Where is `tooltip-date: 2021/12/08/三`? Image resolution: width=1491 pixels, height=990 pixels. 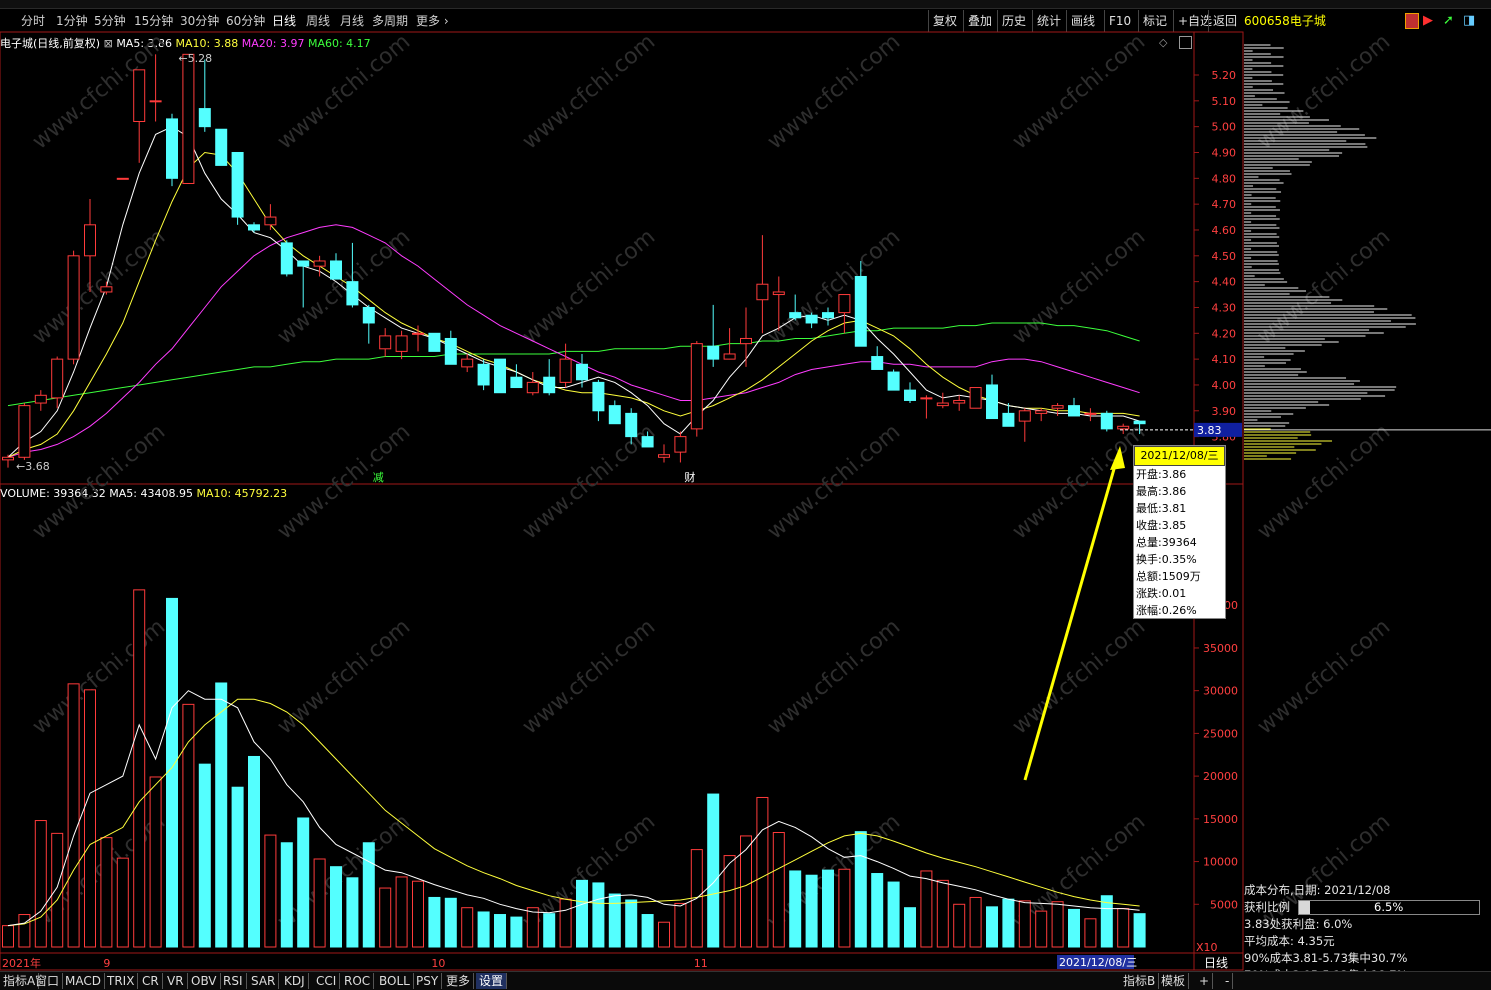 tooltip-date: 2021/12/08/三 is located at coordinates (1179, 456).